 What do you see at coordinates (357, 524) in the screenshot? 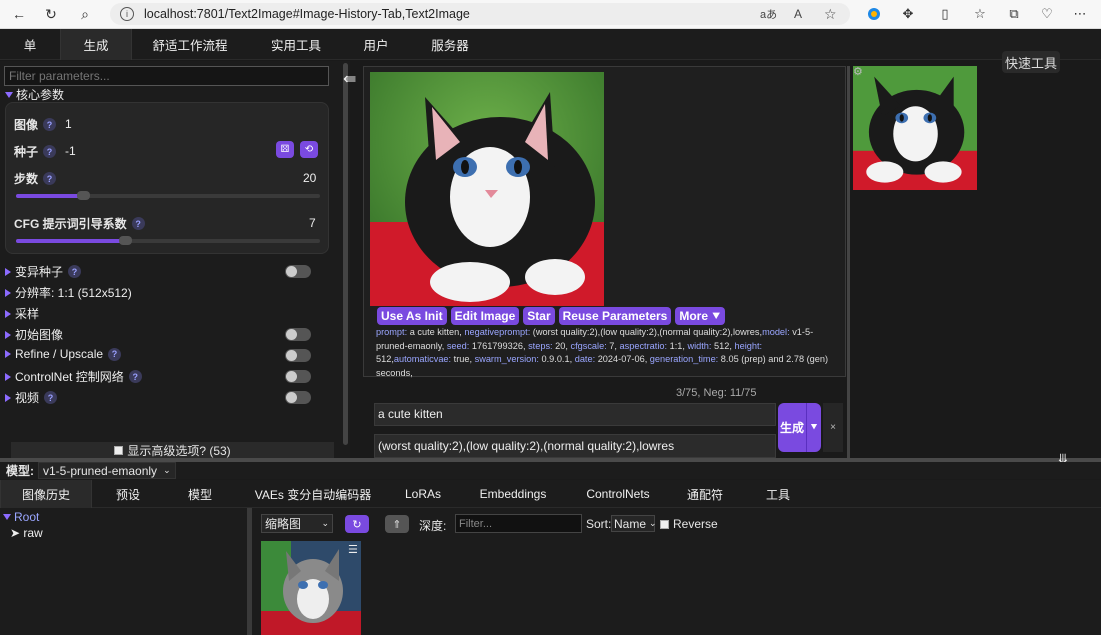
I see `refresh-button: ↻` at bounding box center [357, 524].